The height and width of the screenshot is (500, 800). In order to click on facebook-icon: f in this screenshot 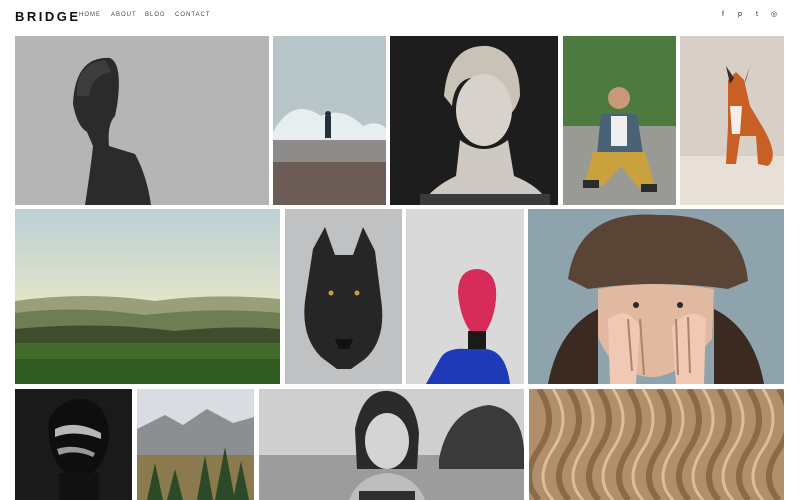, I will do `click(723, 15)`.